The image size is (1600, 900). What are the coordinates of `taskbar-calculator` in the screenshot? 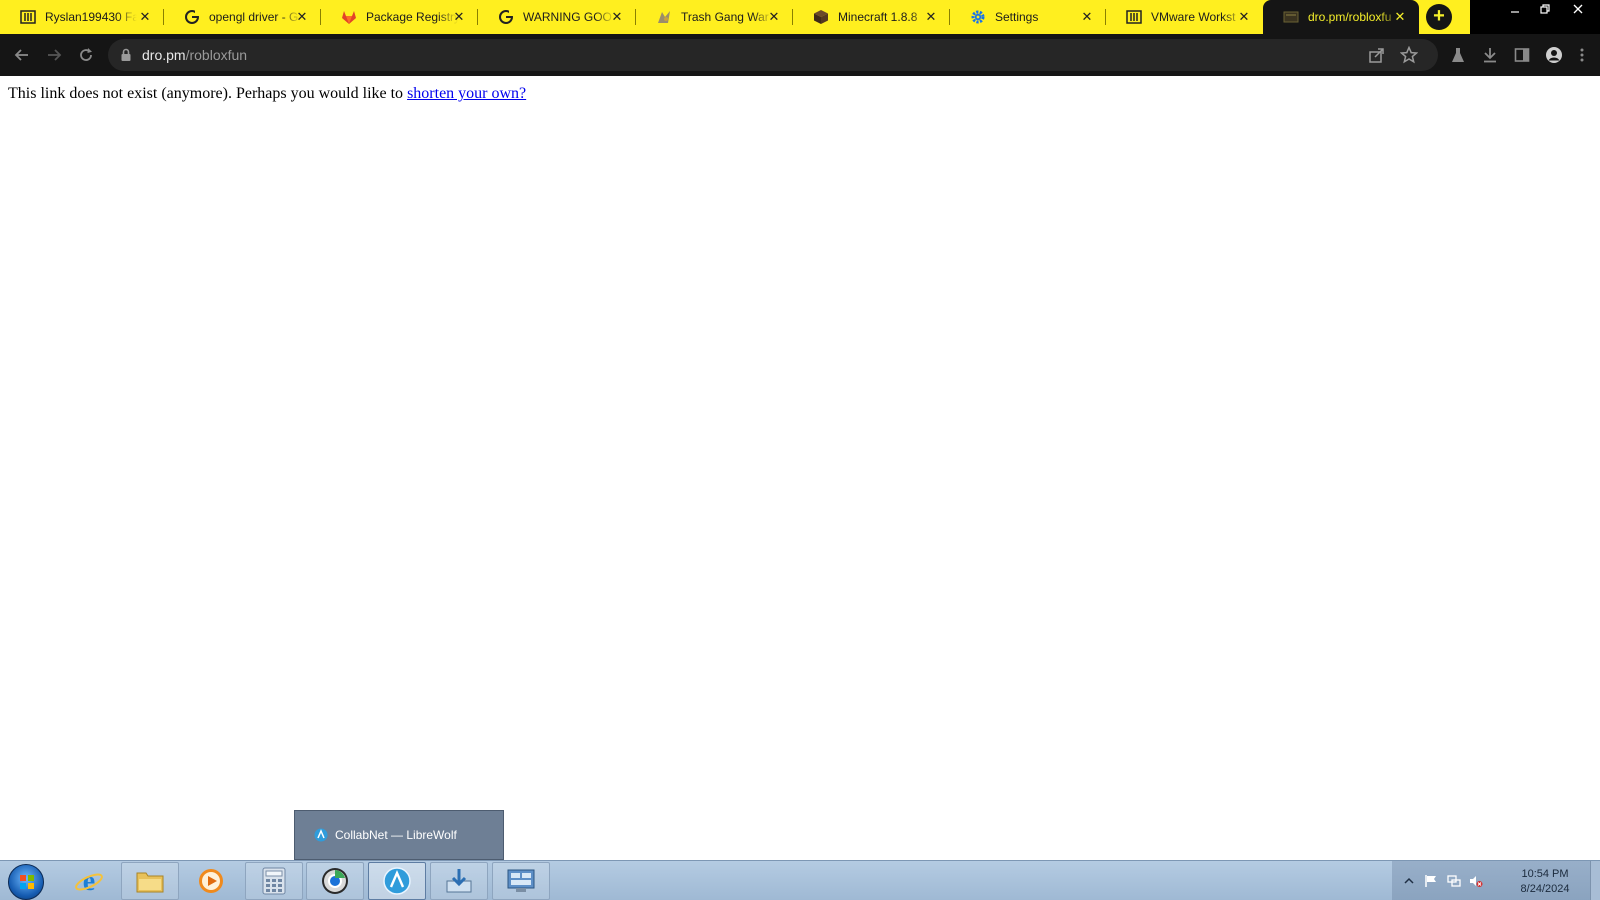 It's located at (274, 881).